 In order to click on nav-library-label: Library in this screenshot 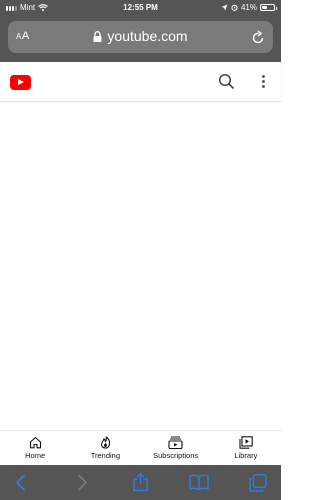, I will do `click(246, 455)`.